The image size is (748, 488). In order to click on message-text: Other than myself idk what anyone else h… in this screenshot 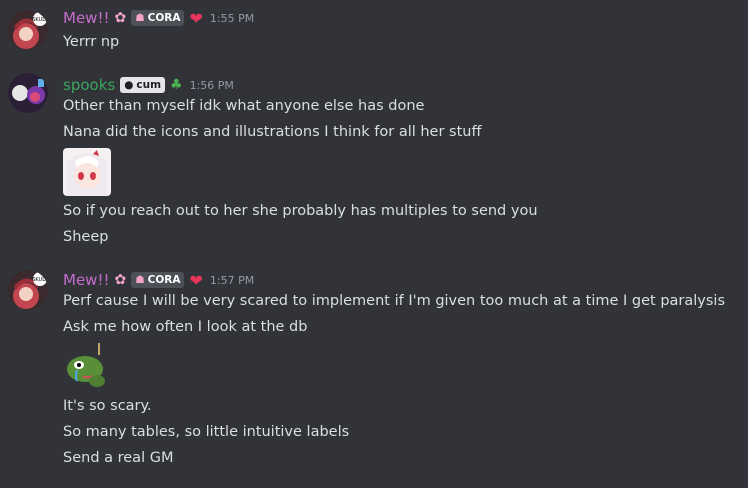, I will do `click(244, 106)`.